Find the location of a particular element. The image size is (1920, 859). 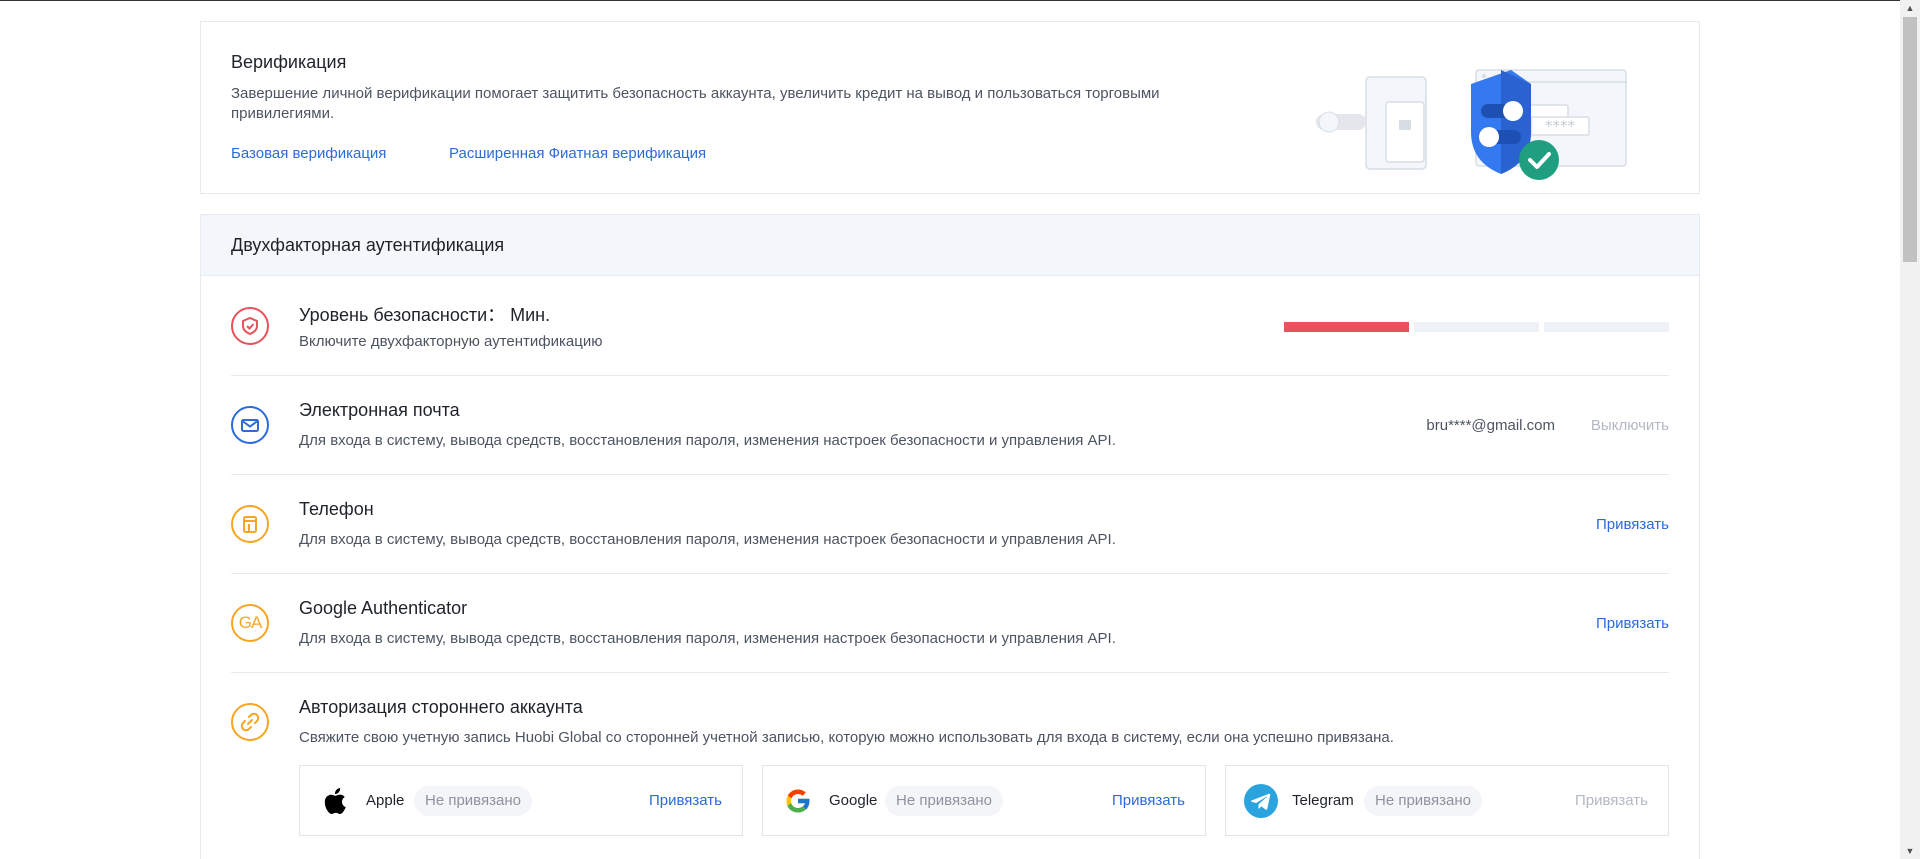

security-illustration: **** is located at coordinates (1471, 124).